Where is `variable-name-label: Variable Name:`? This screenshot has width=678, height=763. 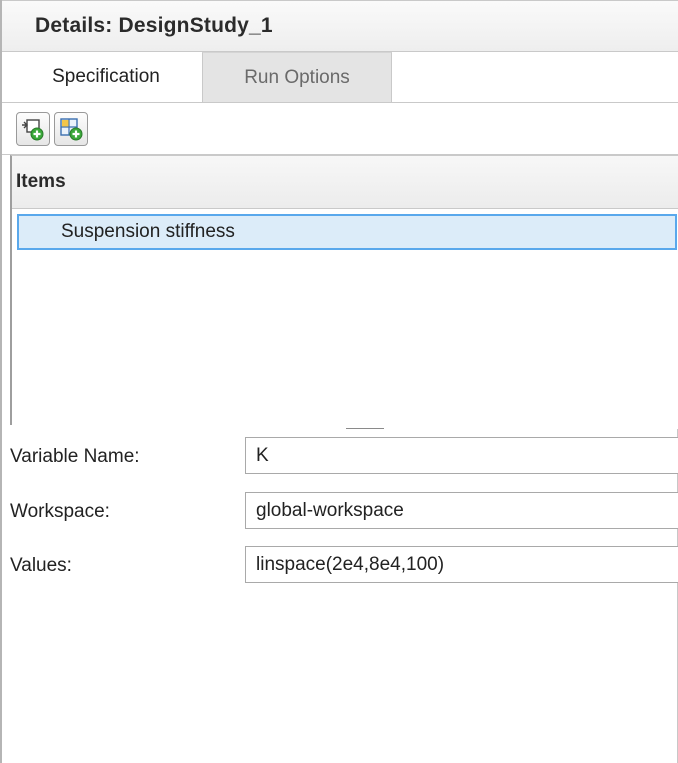 variable-name-label: Variable Name: is located at coordinates (75, 456).